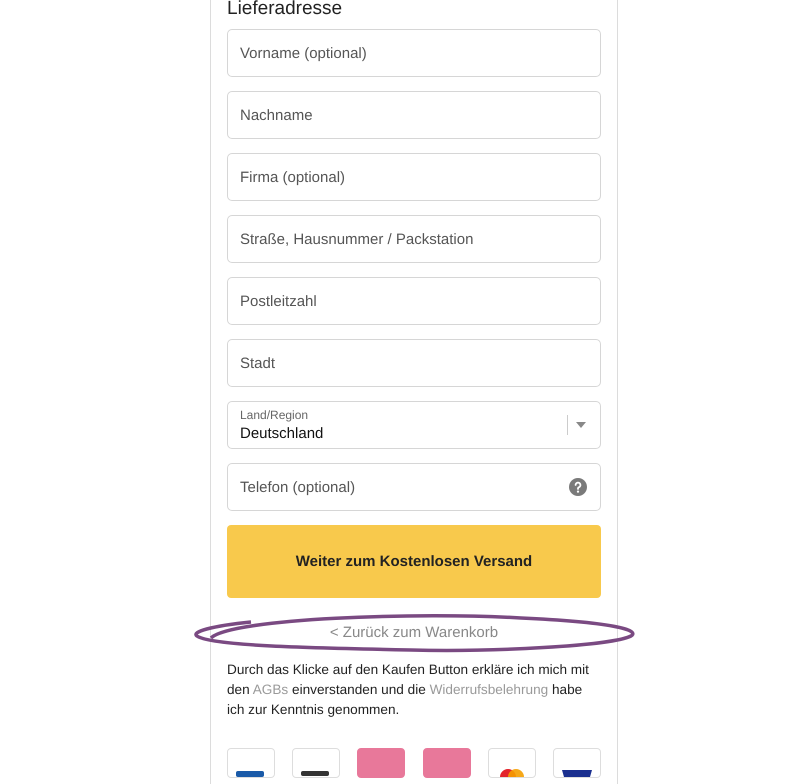  I want to click on input-field: Postleitzahl, so click(414, 301).